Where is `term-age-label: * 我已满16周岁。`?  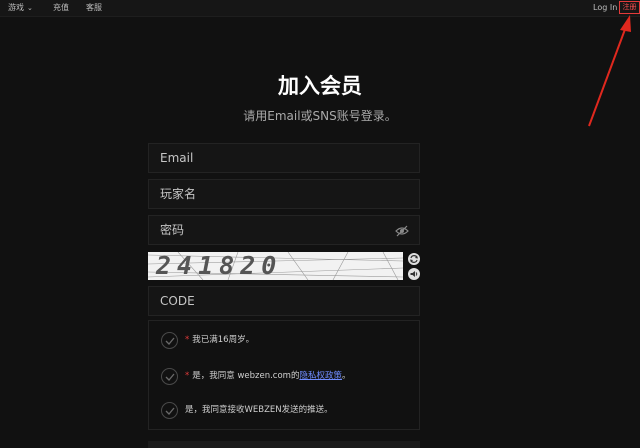 term-age-label: * 我已满16周岁。 is located at coordinates (220, 340).